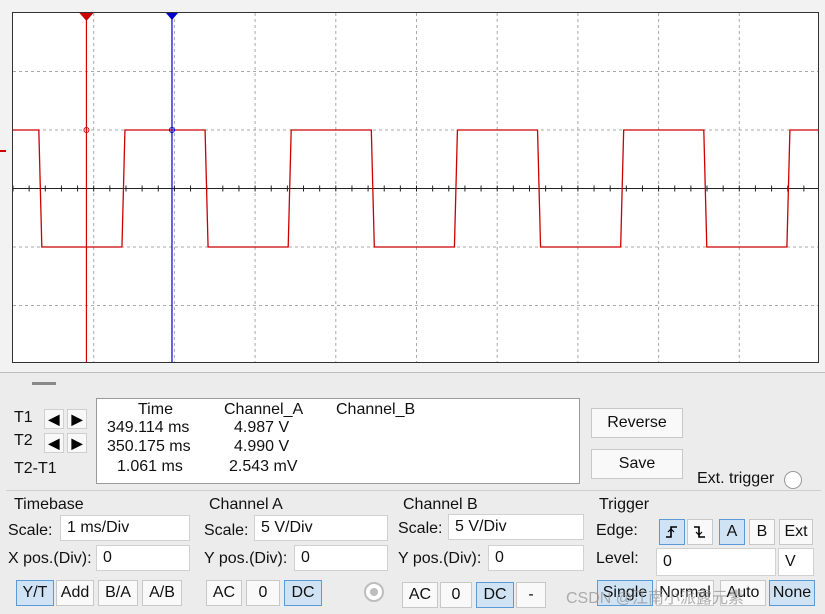 This screenshot has width=825, height=614. Describe the element at coordinates (149, 446) in the screenshot. I see `row2-time: 350.175 ms` at that location.